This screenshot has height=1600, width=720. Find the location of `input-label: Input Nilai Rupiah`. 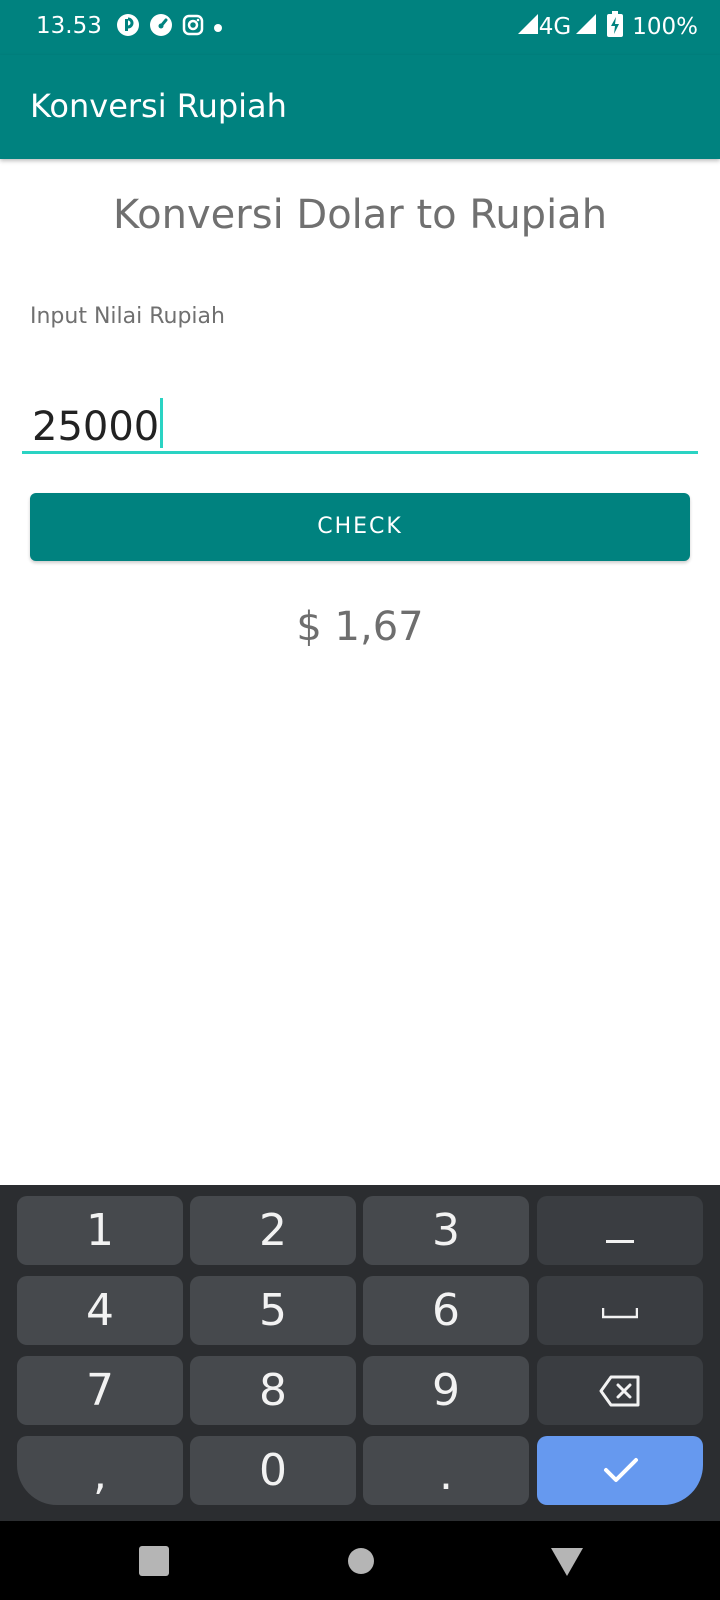

input-label: Input Nilai Rupiah is located at coordinates (127, 316).